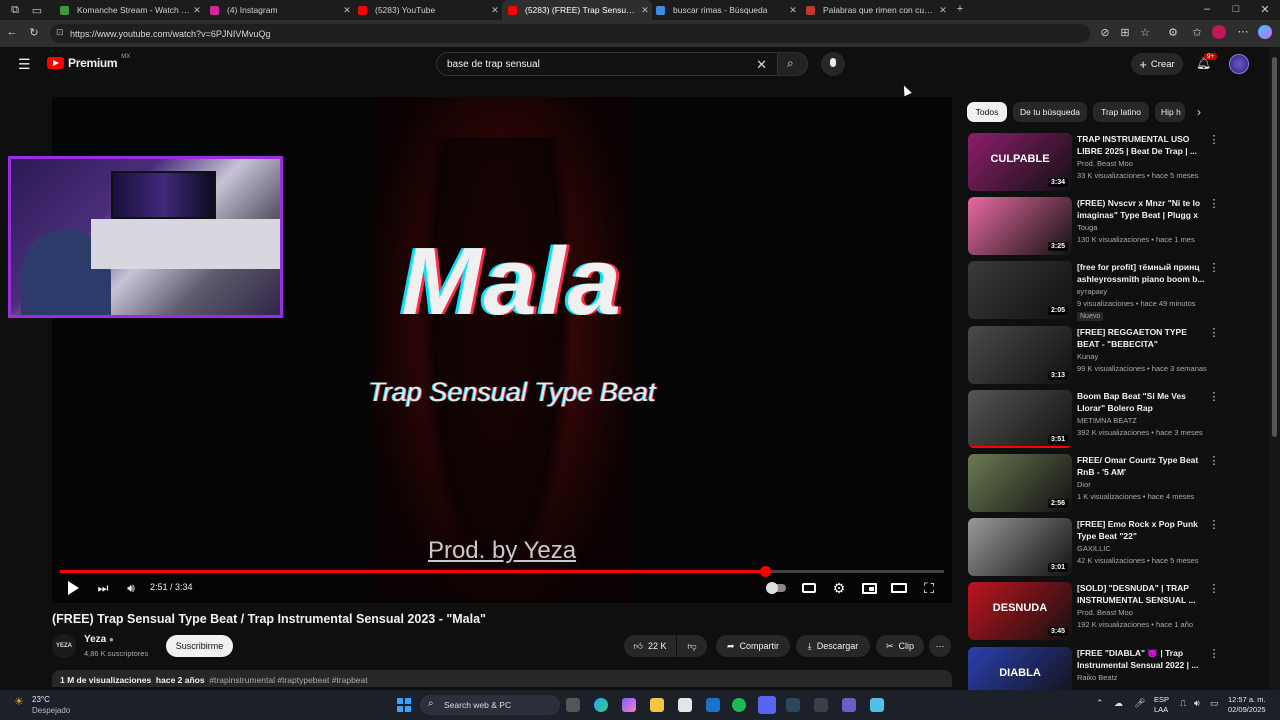  What do you see at coordinates (776, 588) in the screenshot?
I see `autoplay-toggle` at bounding box center [776, 588].